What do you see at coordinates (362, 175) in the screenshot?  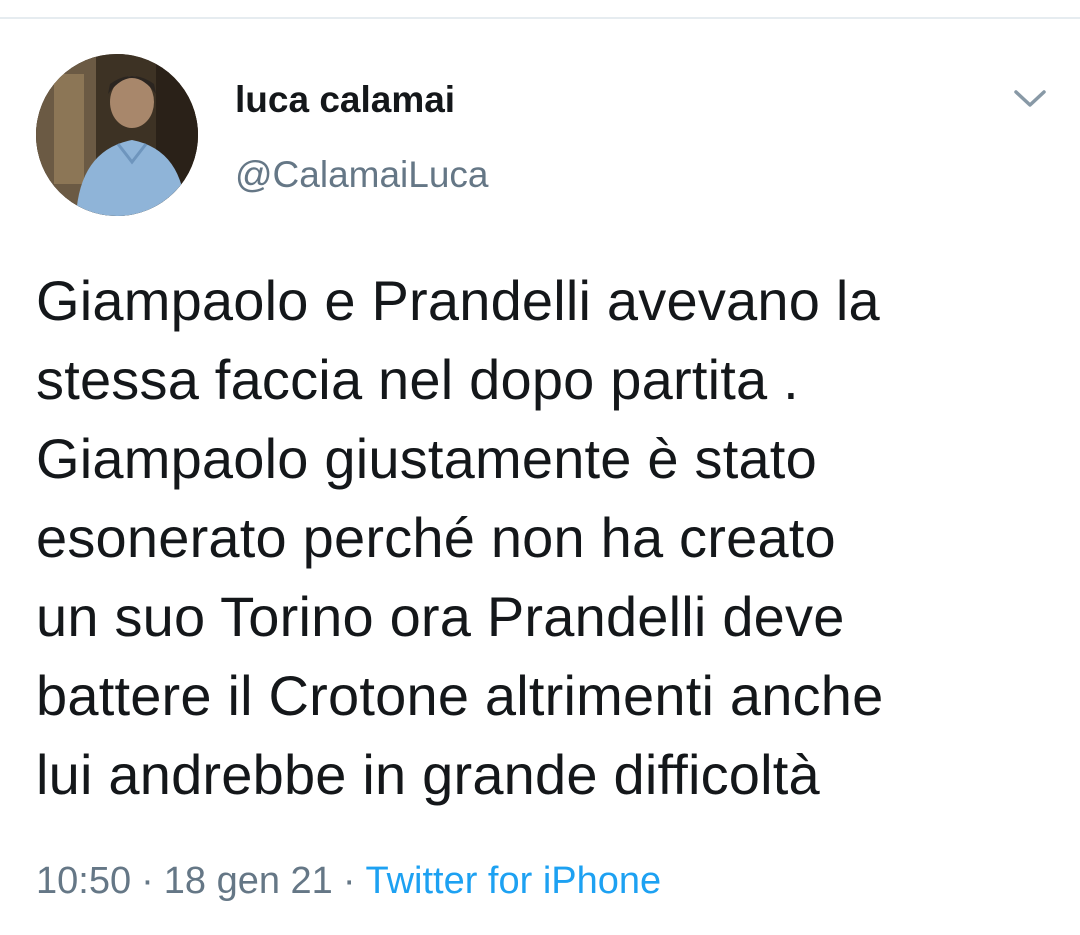 I see `author-handle: @CalamaiLuca` at bounding box center [362, 175].